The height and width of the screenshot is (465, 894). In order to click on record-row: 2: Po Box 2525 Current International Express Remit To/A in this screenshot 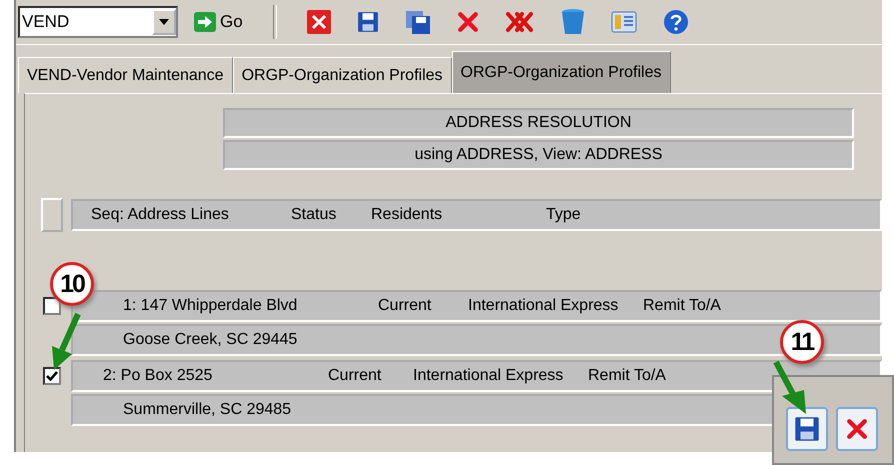, I will do `click(476, 376)`.